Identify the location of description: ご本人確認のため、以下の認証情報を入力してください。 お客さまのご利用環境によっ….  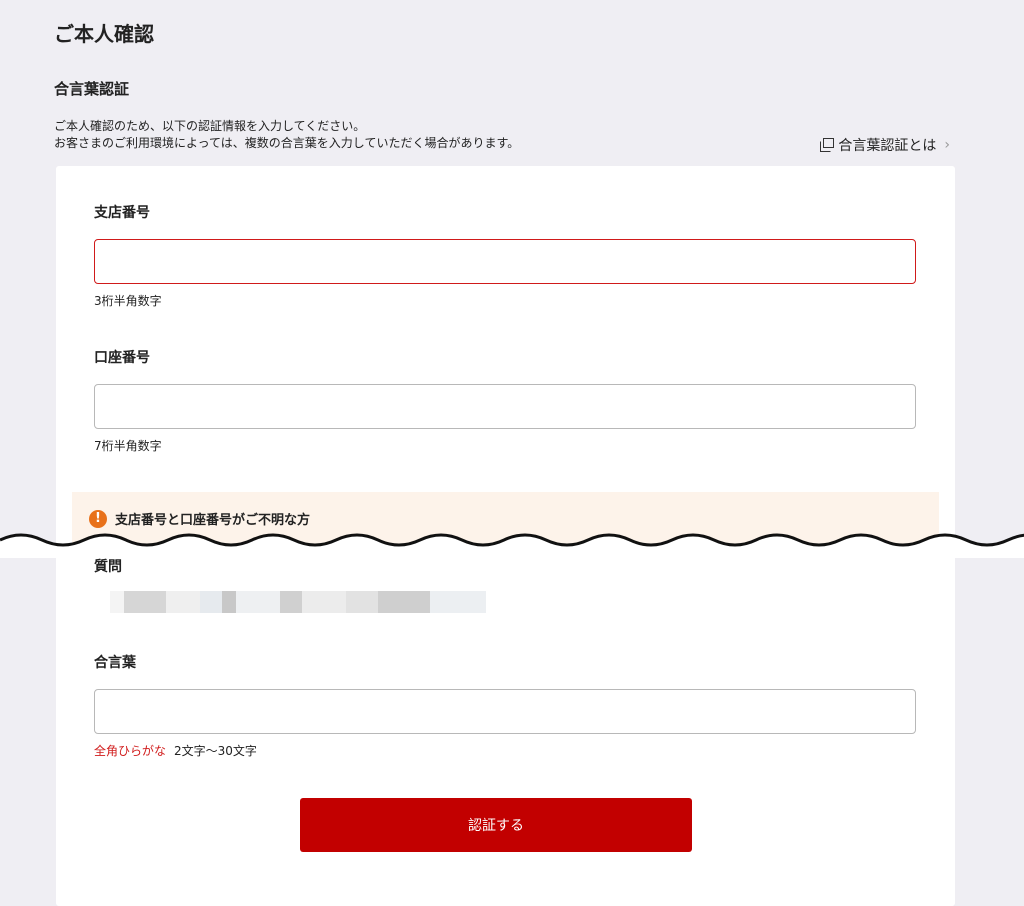
(286, 135).